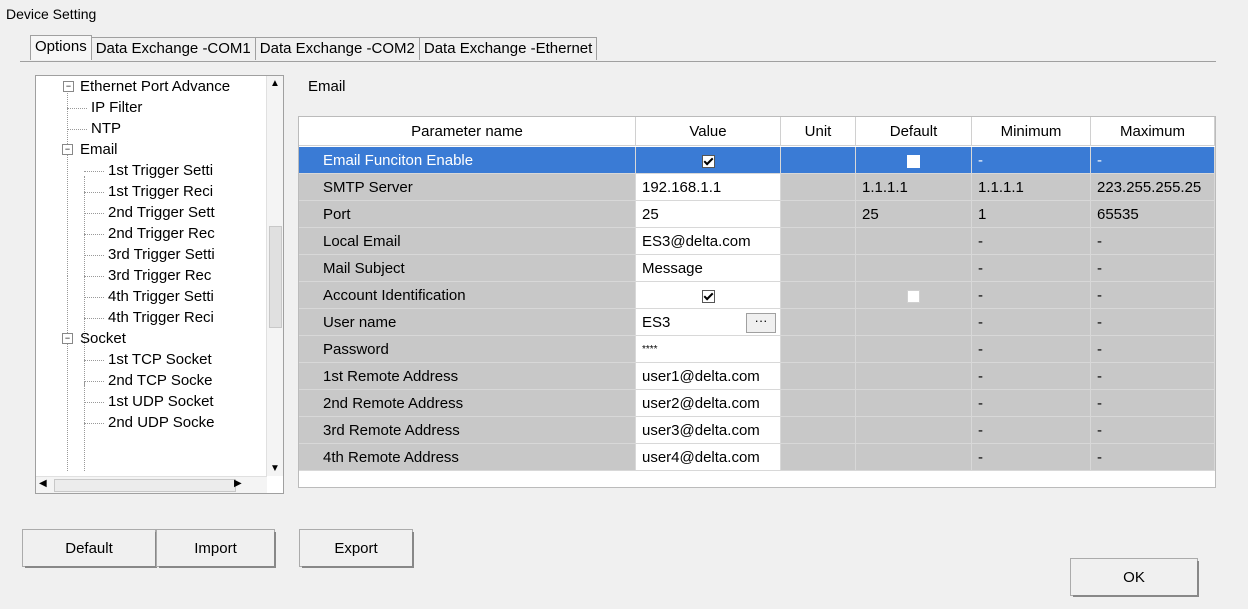 This screenshot has height=609, width=1248. I want to click on tree-item-1st-trigger-setting: 1st Trigger Setti, so click(149, 170).